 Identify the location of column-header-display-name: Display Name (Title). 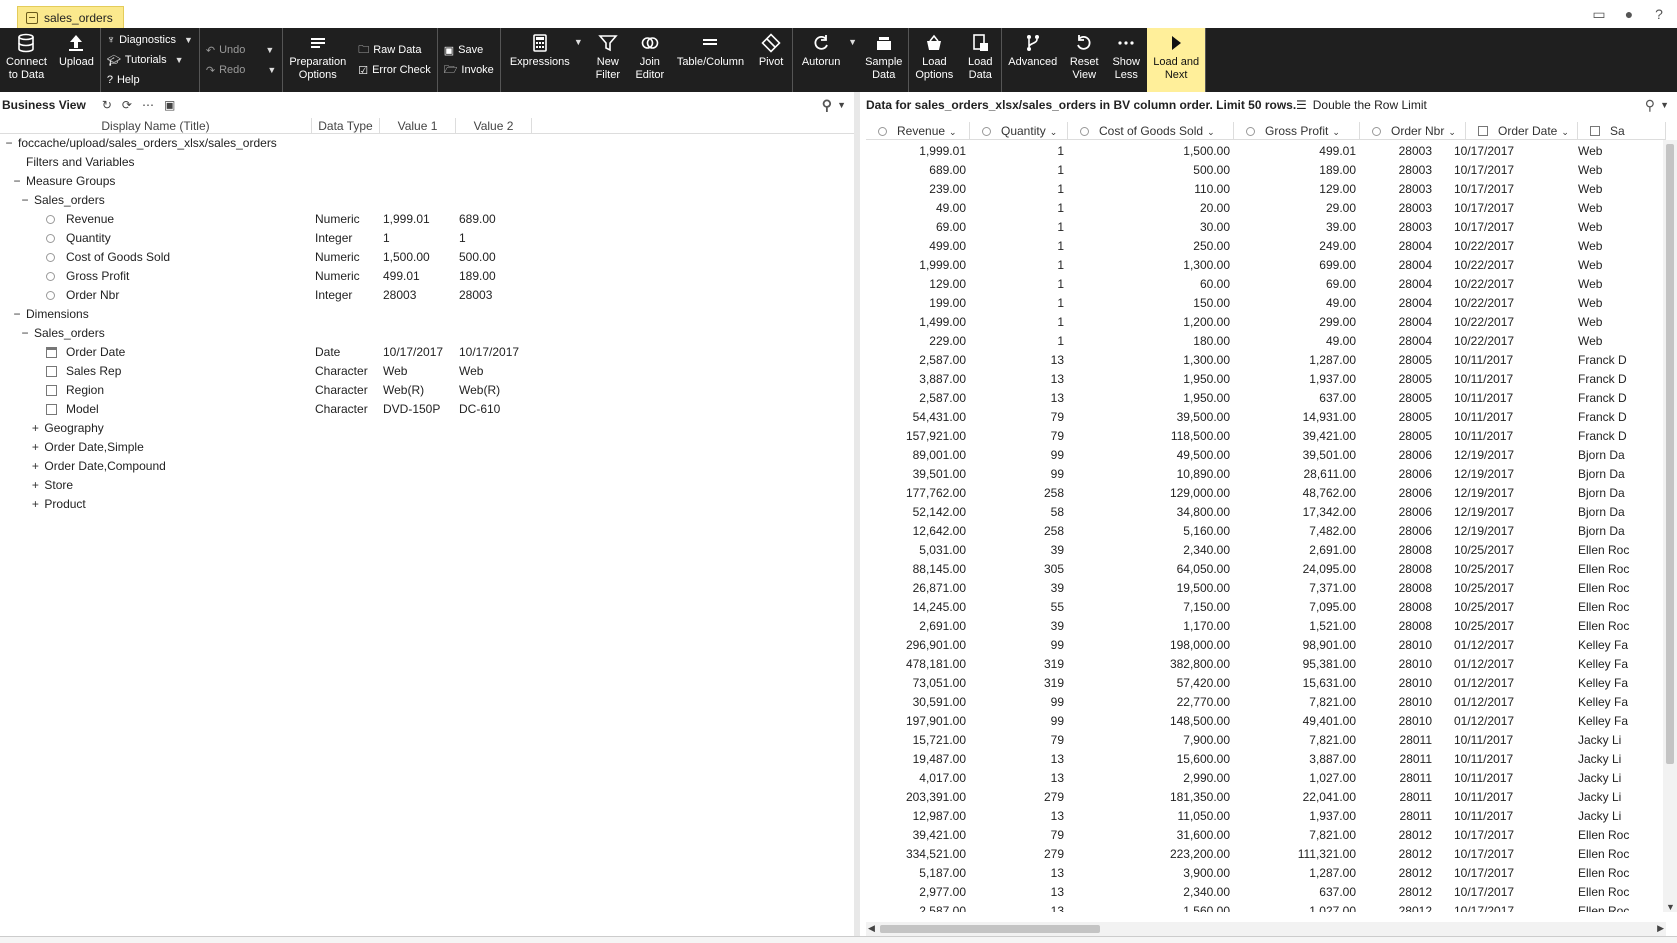
(156, 125).